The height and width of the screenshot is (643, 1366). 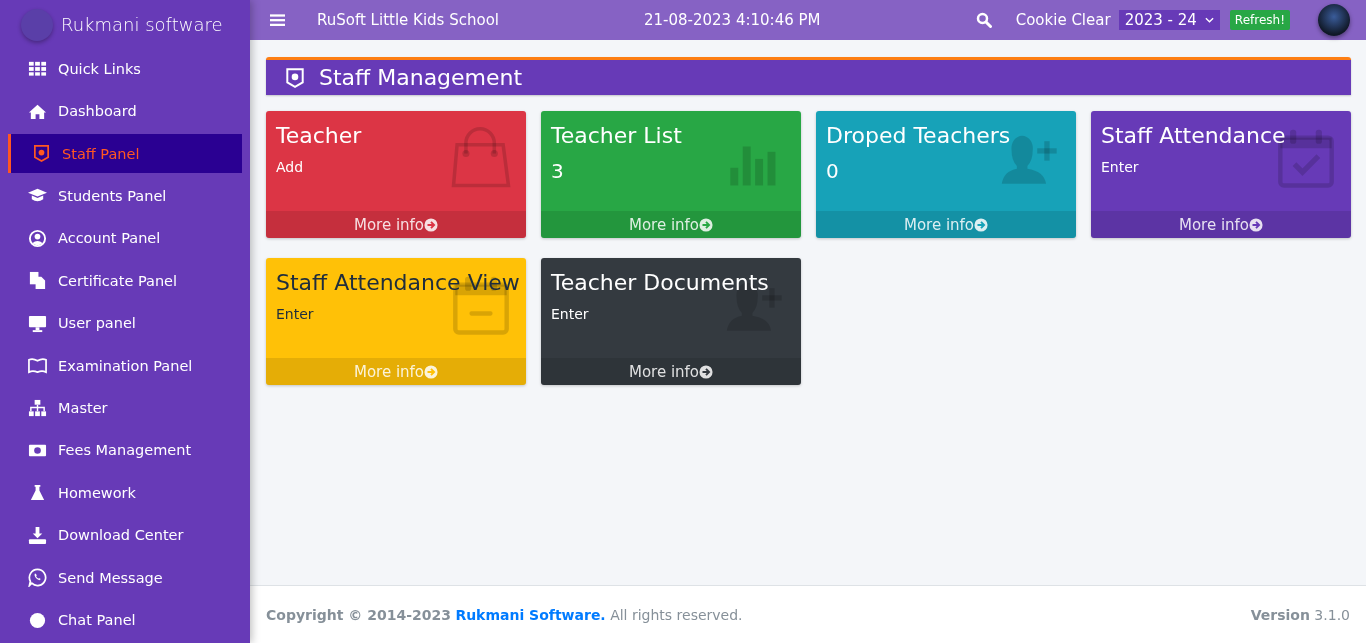 What do you see at coordinates (319, 136) in the screenshot?
I see `card-title: Teacher` at bounding box center [319, 136].